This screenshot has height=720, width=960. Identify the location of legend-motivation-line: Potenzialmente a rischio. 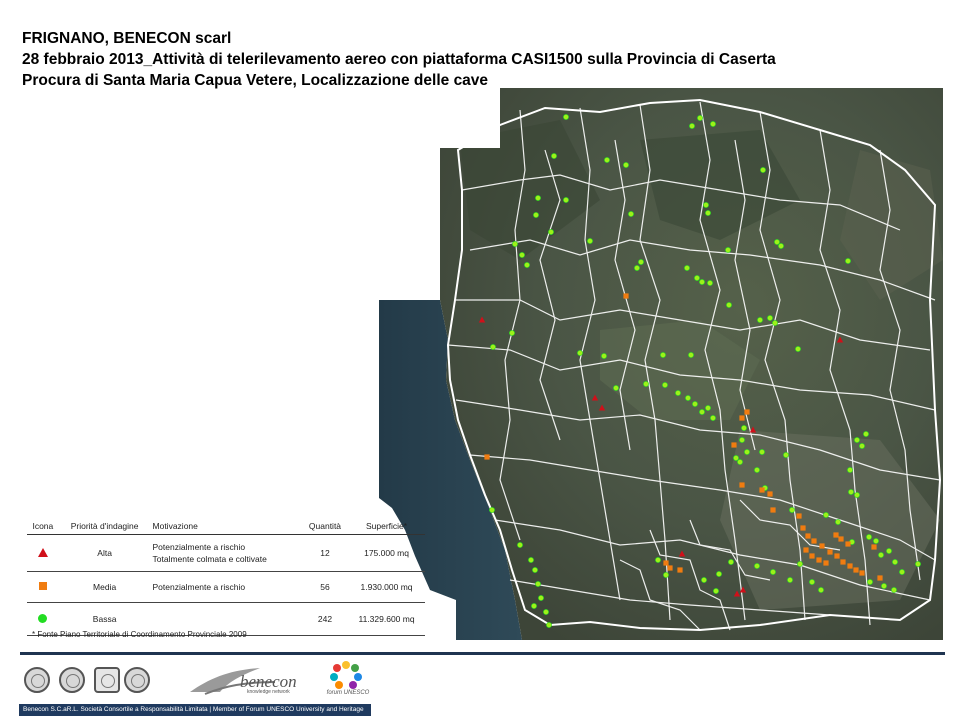
(199, 547).